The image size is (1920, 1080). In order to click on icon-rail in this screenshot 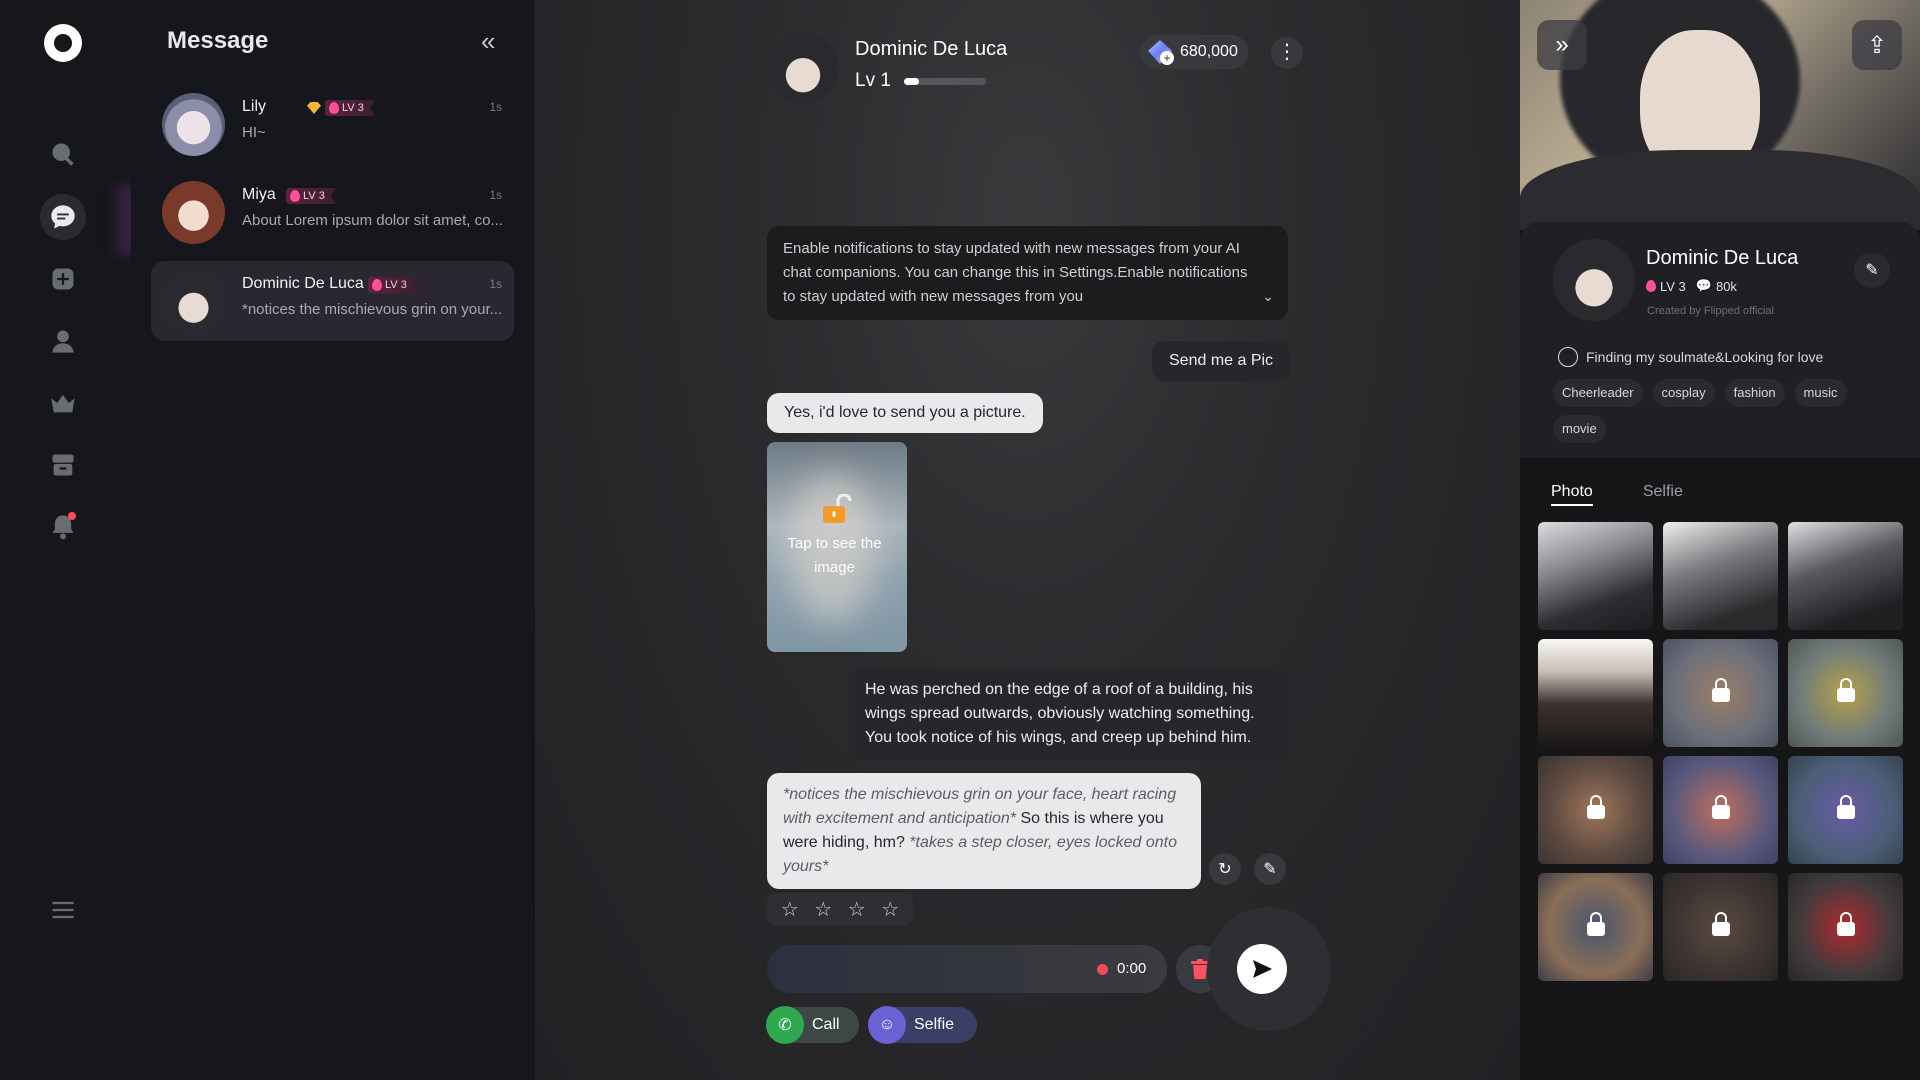, I will do `click(67, 540)`.